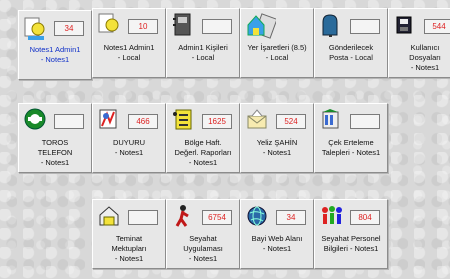 This screenshot has width=450, height=279. Describe the element at coordinates (262, 26) in the screenshot. I see `bookmarks-icon` at that location.